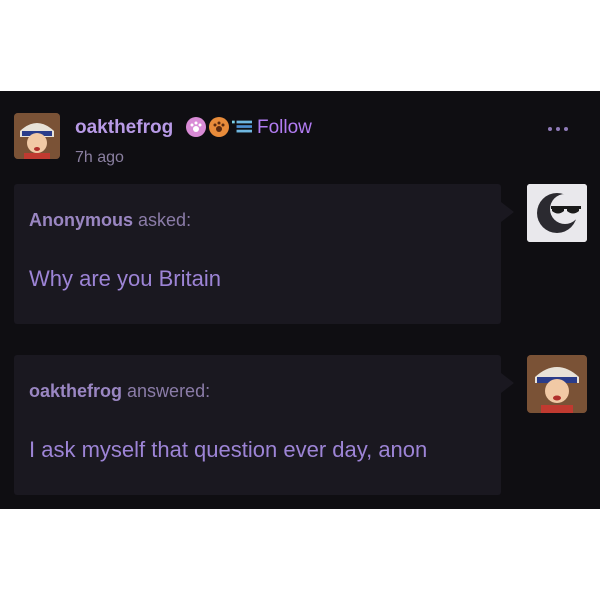 This screenshot has width=600, height=600. What do you see at coordinates (99, 157) in the screenshot?
I see `post-timestamp: 7h ago` at bounding box center [99, 157].